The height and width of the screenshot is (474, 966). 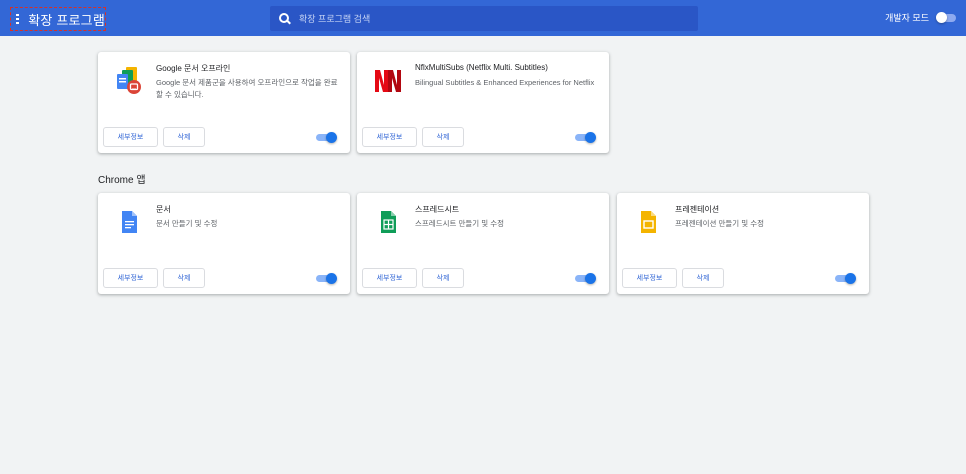 What do you see at coordinates (720, 223) in the screenshot?
I see `app-description: 프레젠테이션 만들기 및 수정` at bounding box center [720, 223].